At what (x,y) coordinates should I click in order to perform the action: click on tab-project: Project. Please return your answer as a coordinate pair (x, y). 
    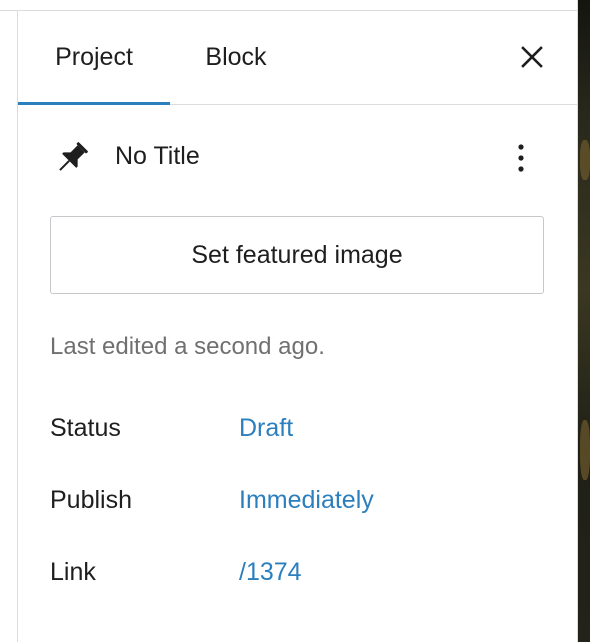
    Looking at the image, I should click on (94, 58).